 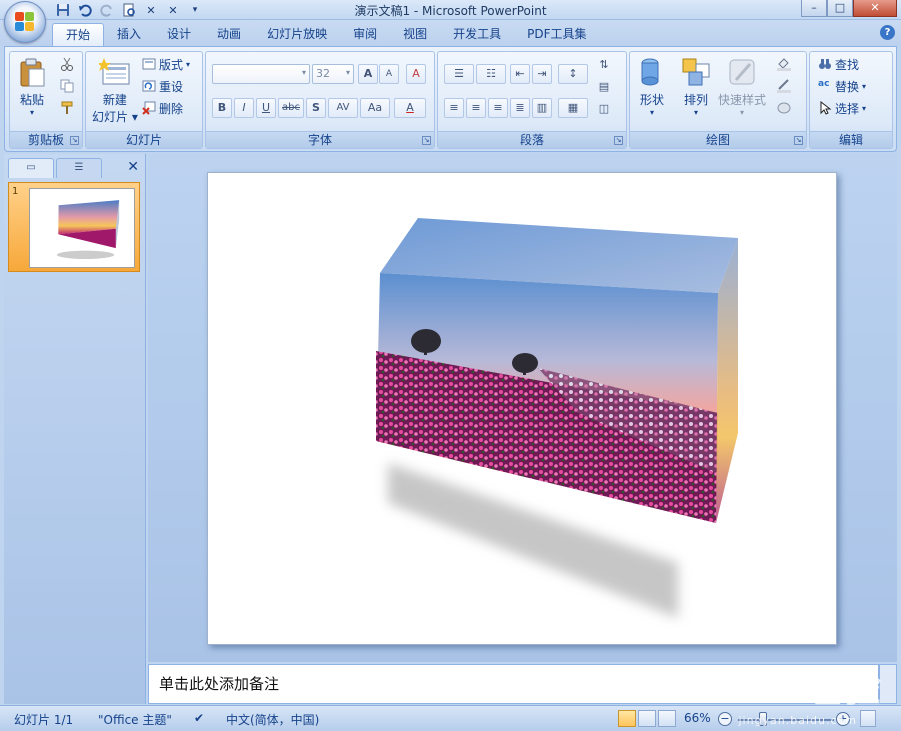 I want to click on maximize-button: □, so click(x=840, y=8).